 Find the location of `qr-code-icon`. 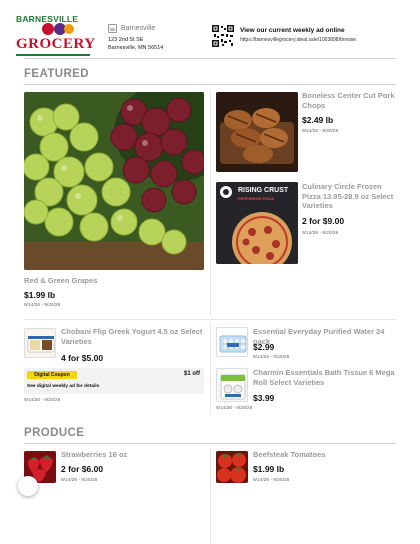

qr-code-icon is located at coordinates (223, 36).